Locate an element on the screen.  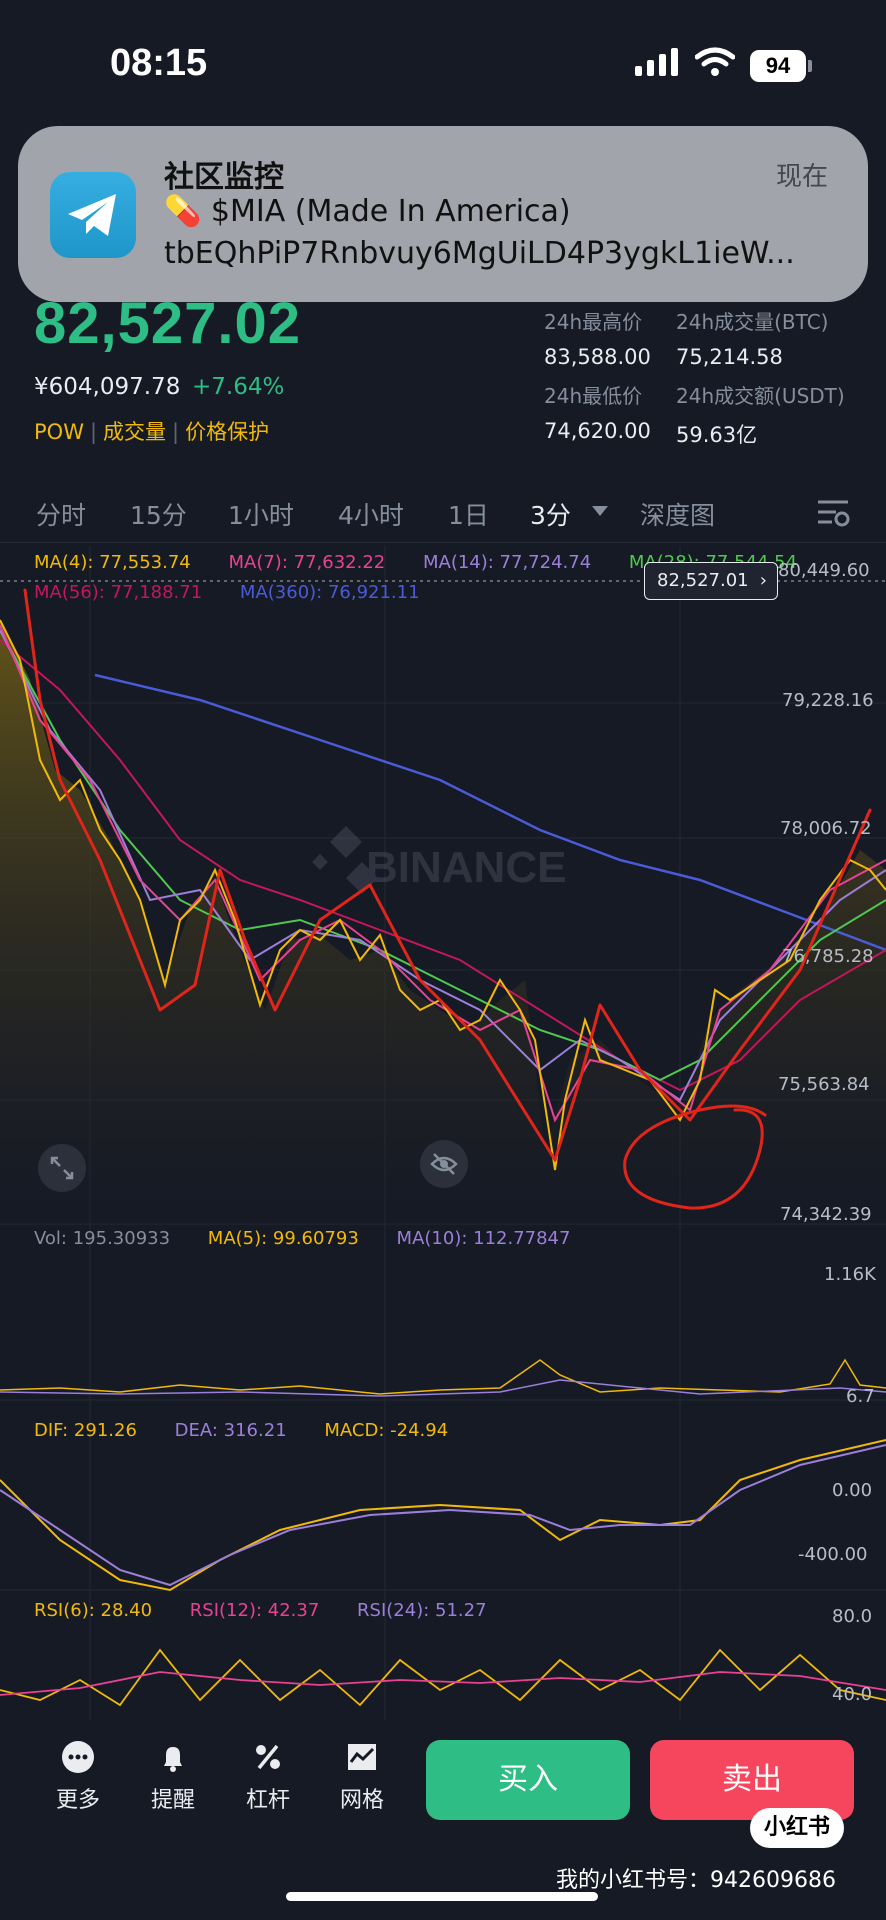
price-axis-label: 76,785.28 is located at coordinates (828, 956).